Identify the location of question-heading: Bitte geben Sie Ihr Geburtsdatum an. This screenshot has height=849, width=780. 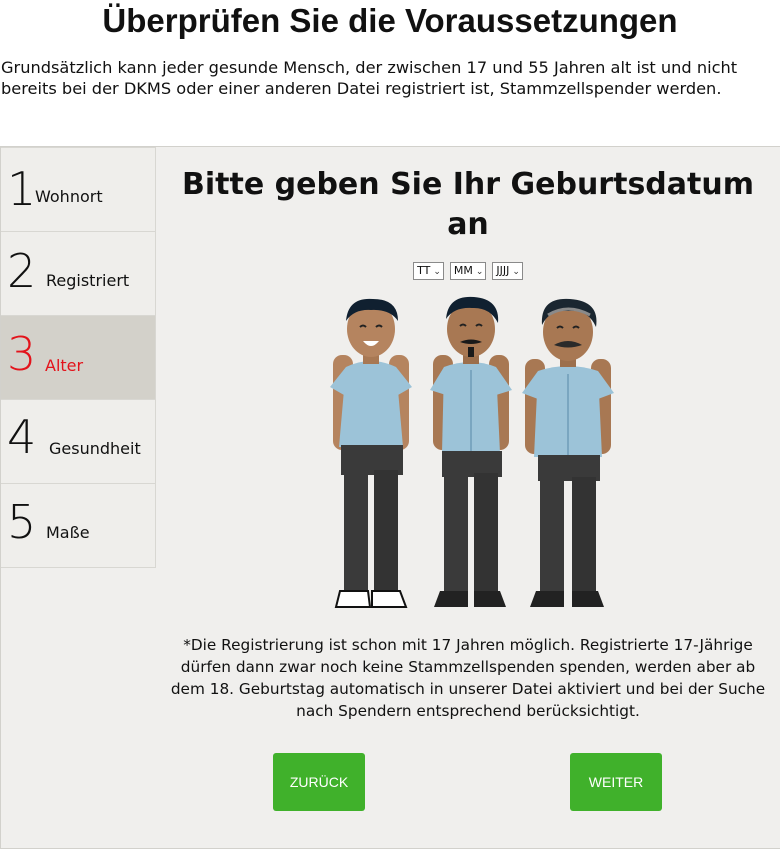
(468, 204).